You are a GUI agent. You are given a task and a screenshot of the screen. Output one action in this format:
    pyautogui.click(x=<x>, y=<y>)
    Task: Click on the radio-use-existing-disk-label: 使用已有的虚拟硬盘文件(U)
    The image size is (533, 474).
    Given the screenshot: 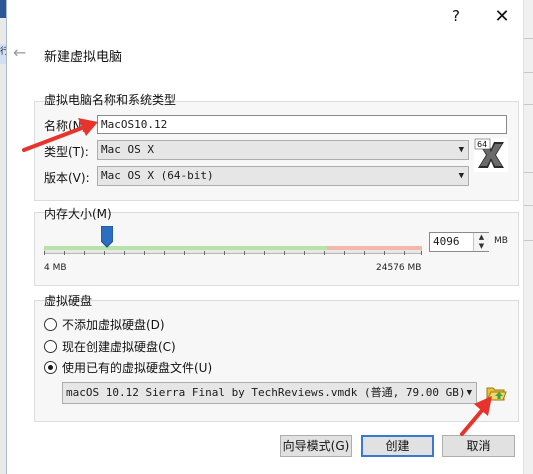 What is the action you would take?
    pyautogui.click(x=137, y=367)
    